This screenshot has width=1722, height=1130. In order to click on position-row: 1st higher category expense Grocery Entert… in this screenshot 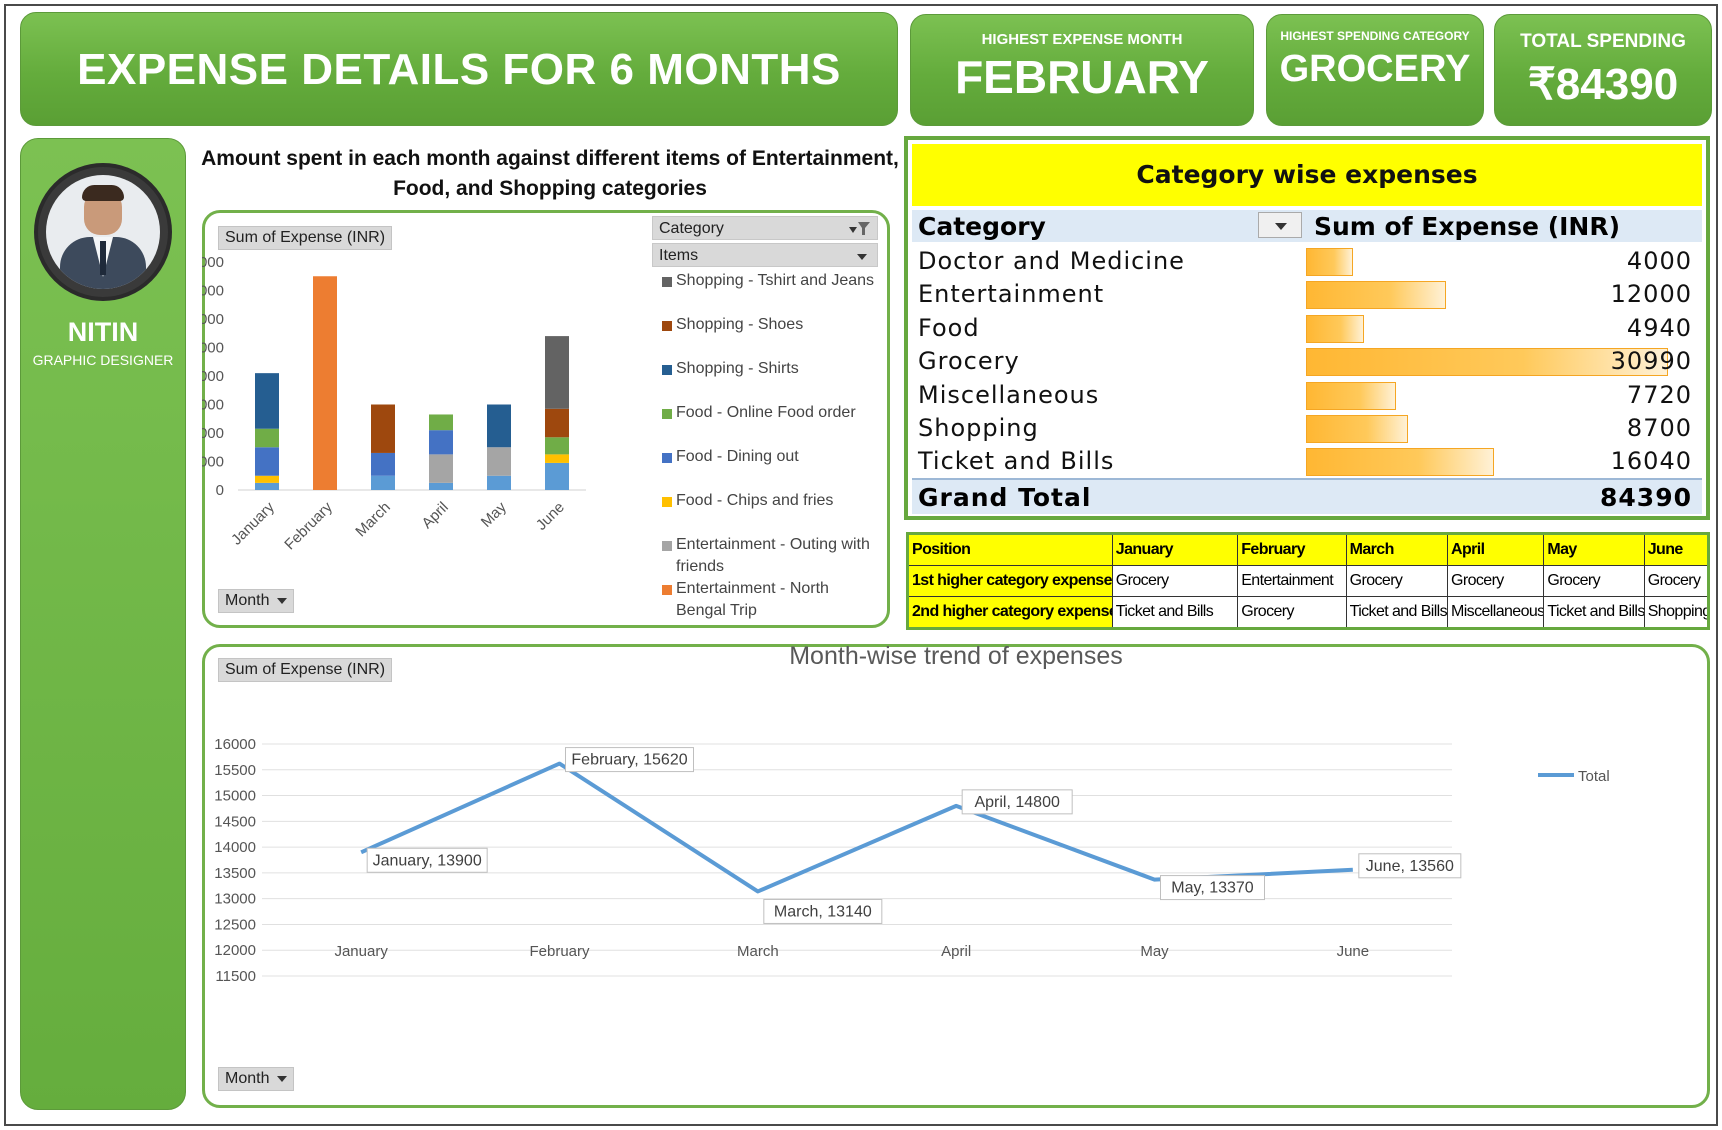, I will do `click(1308, 581)`.